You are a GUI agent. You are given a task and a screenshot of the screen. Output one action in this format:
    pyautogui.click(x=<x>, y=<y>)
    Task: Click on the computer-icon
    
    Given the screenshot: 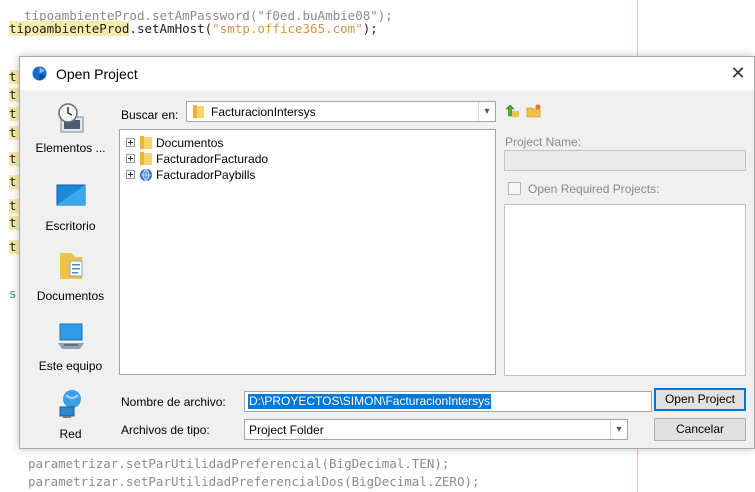 What is the action you would take?
    pyautogui.click(x=71, y=336)
    